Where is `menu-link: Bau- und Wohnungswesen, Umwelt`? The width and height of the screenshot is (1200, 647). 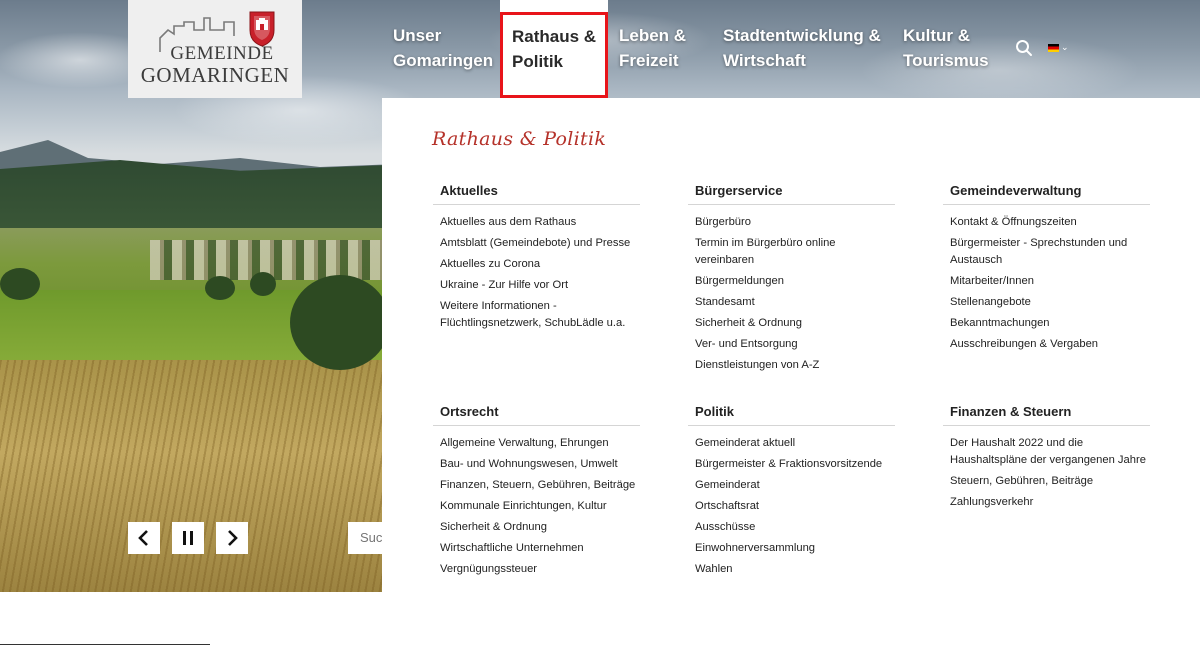
menu-link: Bau- und Wohnungswesen, Umwelt is located at coordinates (540, 464).